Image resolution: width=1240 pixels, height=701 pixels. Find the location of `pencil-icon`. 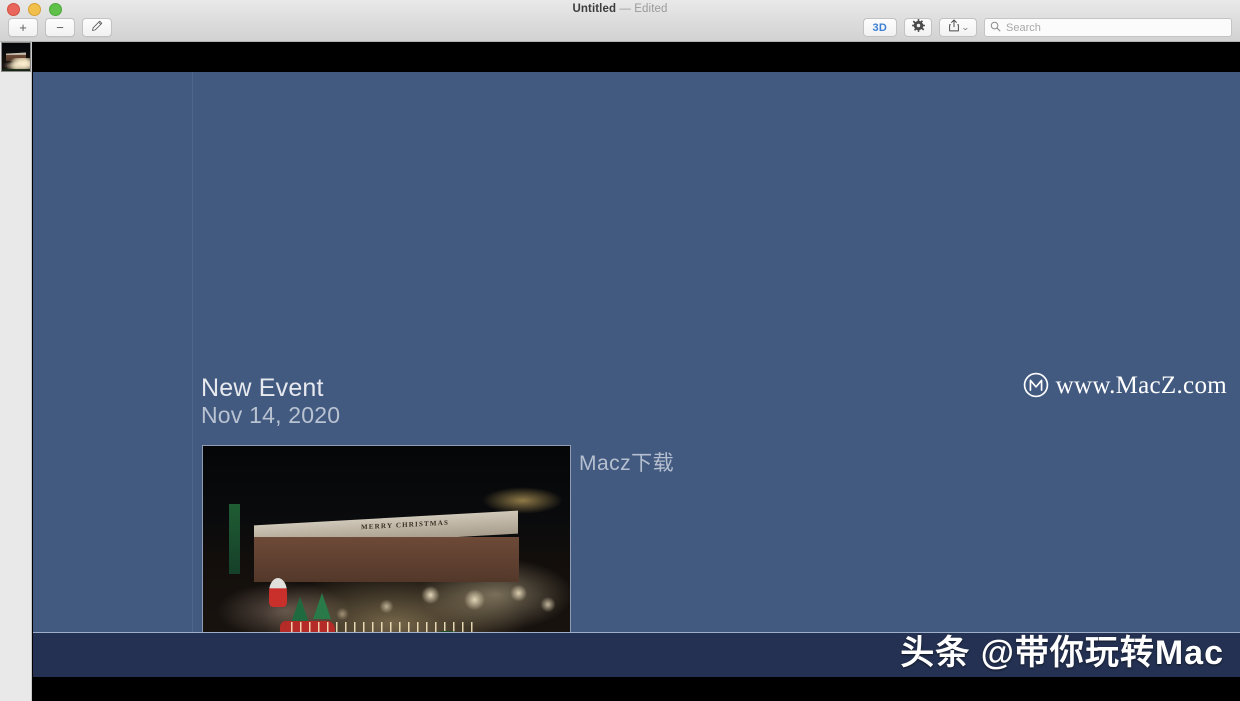

pencil-icon is located at coordinates (97, 27).